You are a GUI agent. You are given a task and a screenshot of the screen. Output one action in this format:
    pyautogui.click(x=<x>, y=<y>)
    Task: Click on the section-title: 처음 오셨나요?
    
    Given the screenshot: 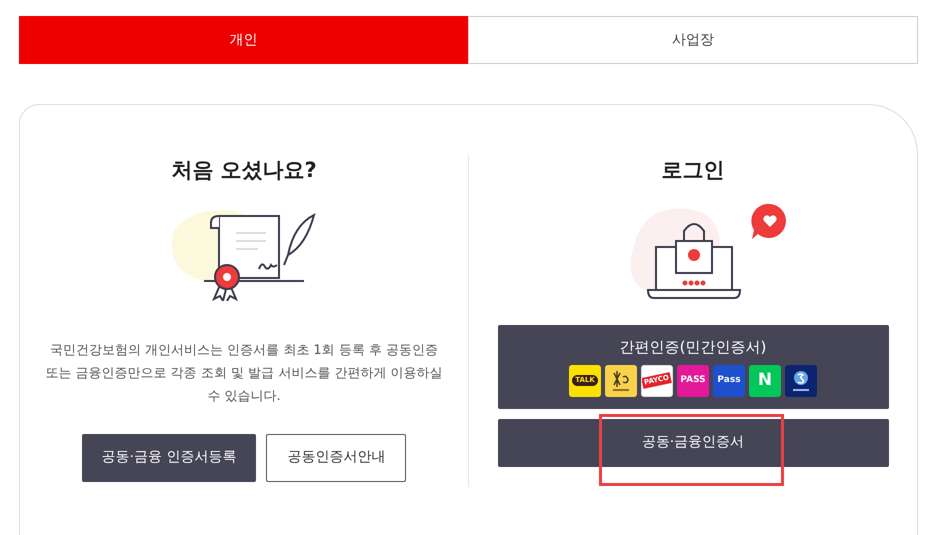 What is the action you would take?
    pyautogui.click(x=244, y=170)
    